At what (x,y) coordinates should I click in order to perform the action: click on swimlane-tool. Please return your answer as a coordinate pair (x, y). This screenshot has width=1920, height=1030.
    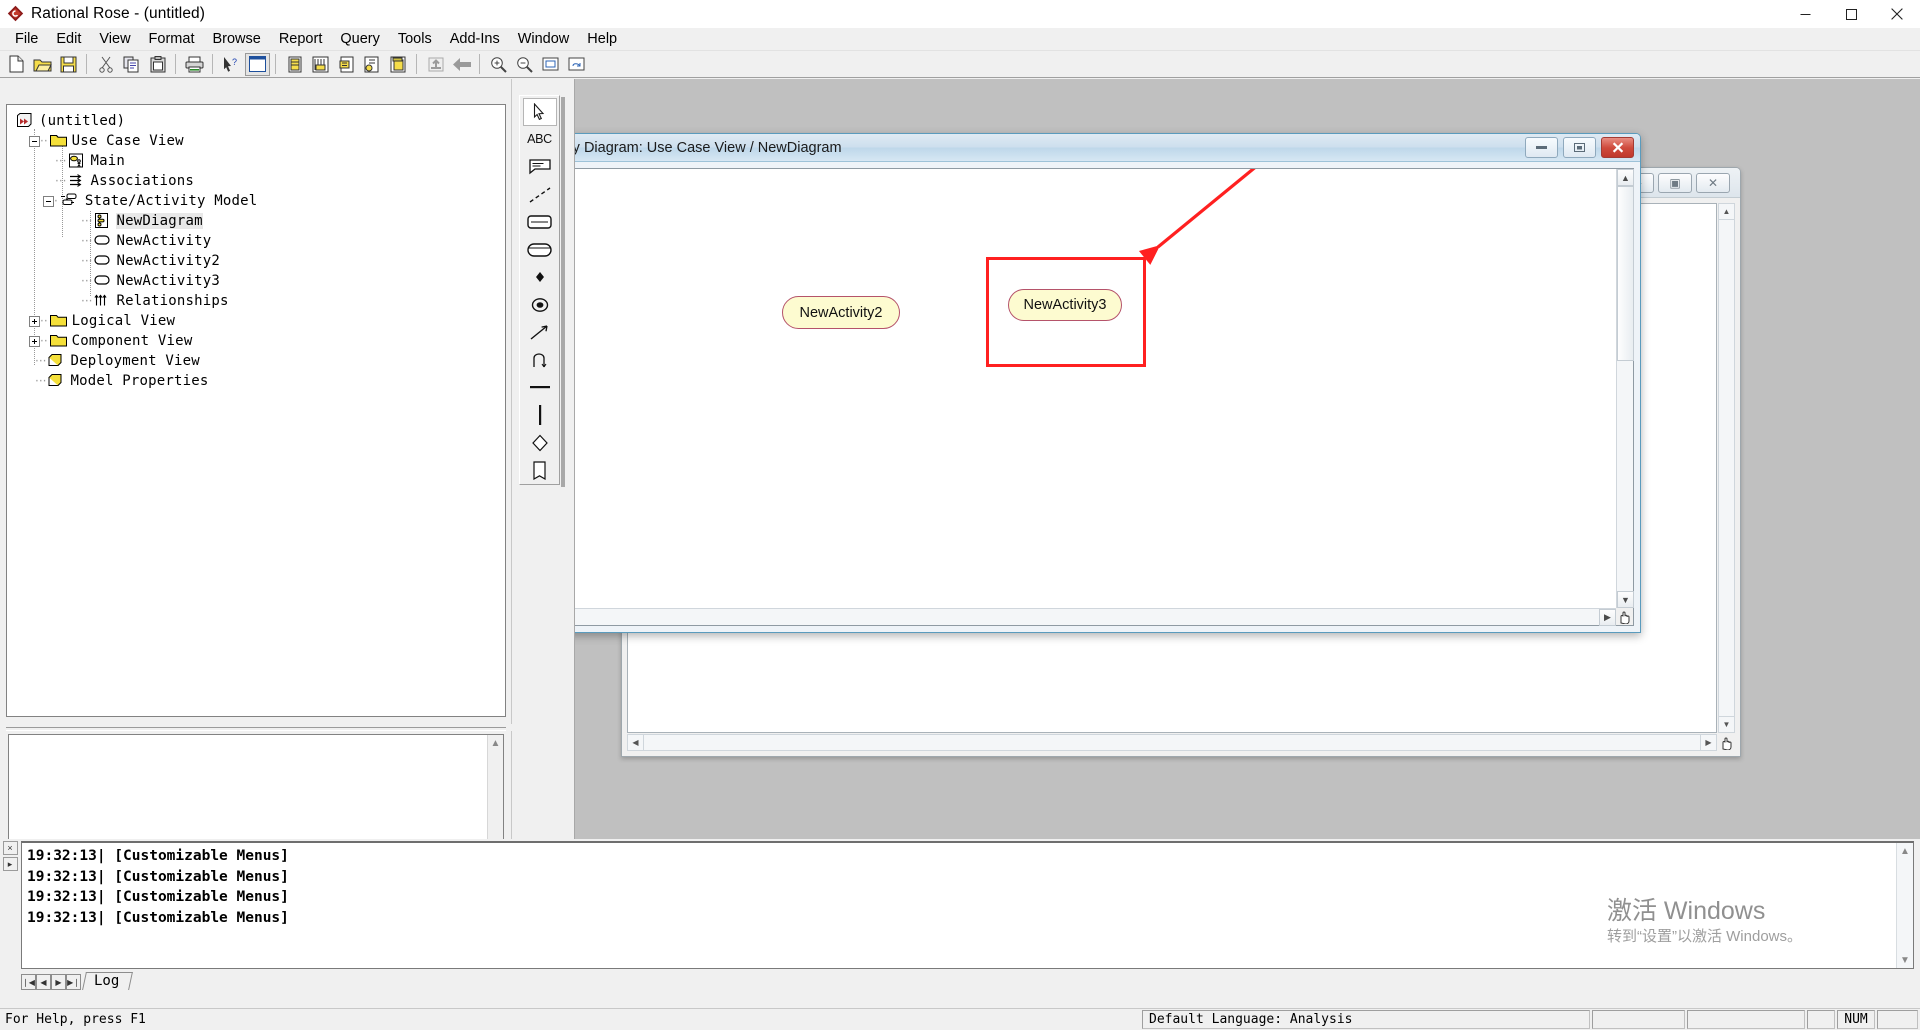
    Looking at the image, I should click on (540, 470).